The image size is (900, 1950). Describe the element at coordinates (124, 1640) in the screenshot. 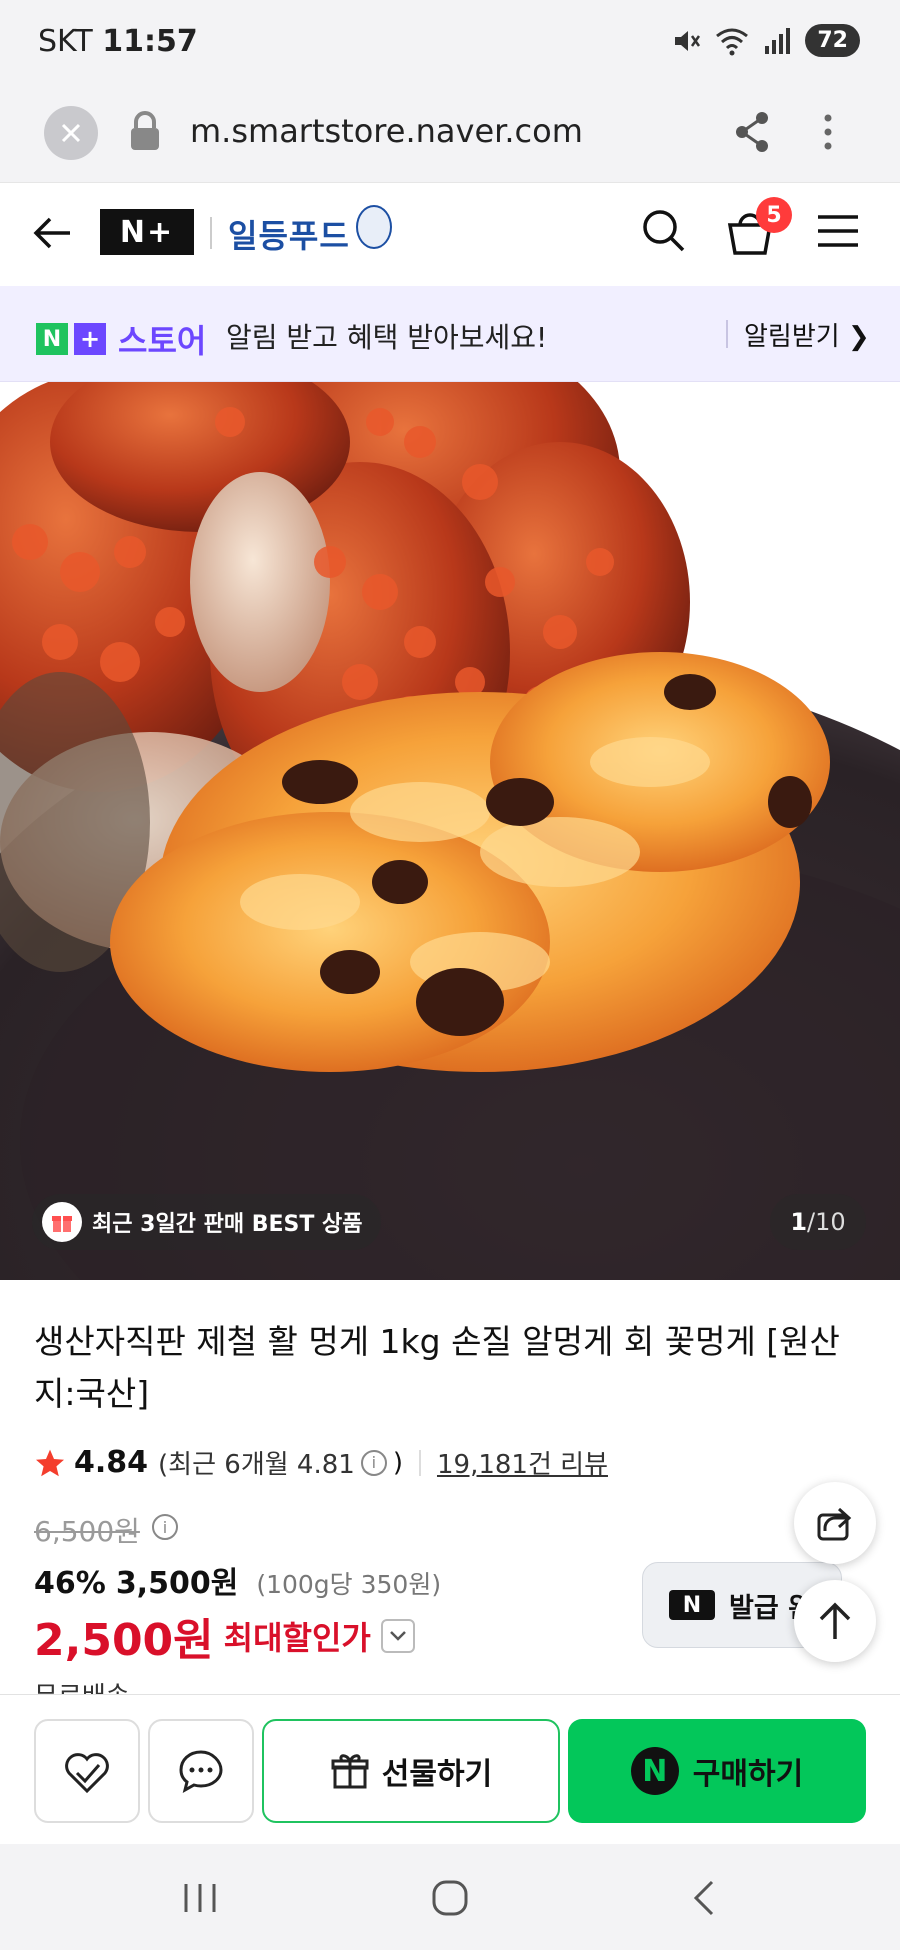

I see `max-discount-price: 2,500원` at that location.